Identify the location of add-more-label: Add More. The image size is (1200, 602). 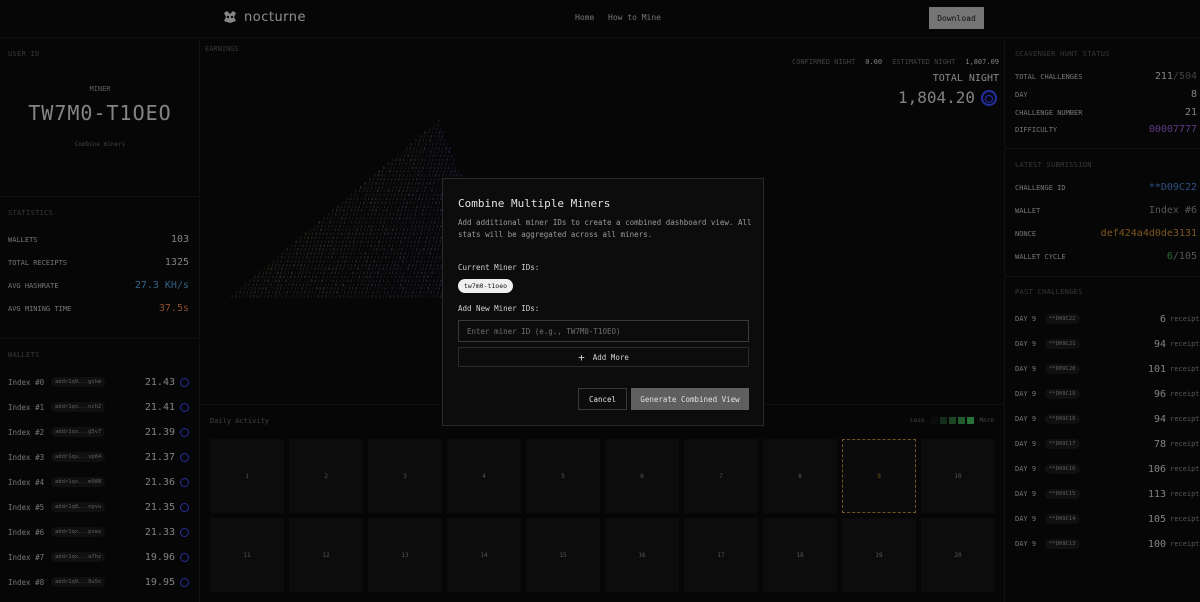
(611, 357).